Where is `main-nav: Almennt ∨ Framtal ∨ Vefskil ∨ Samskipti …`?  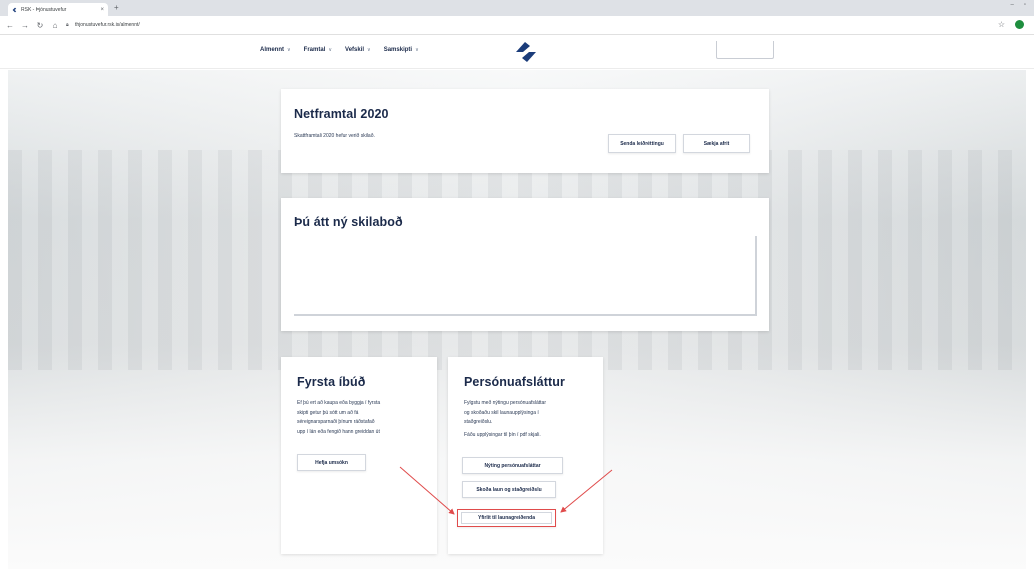 main-nav: Almennt ∨ Framtal ∨ Vefskil ∨ Samskipti … is located at coordinates (339, 50).